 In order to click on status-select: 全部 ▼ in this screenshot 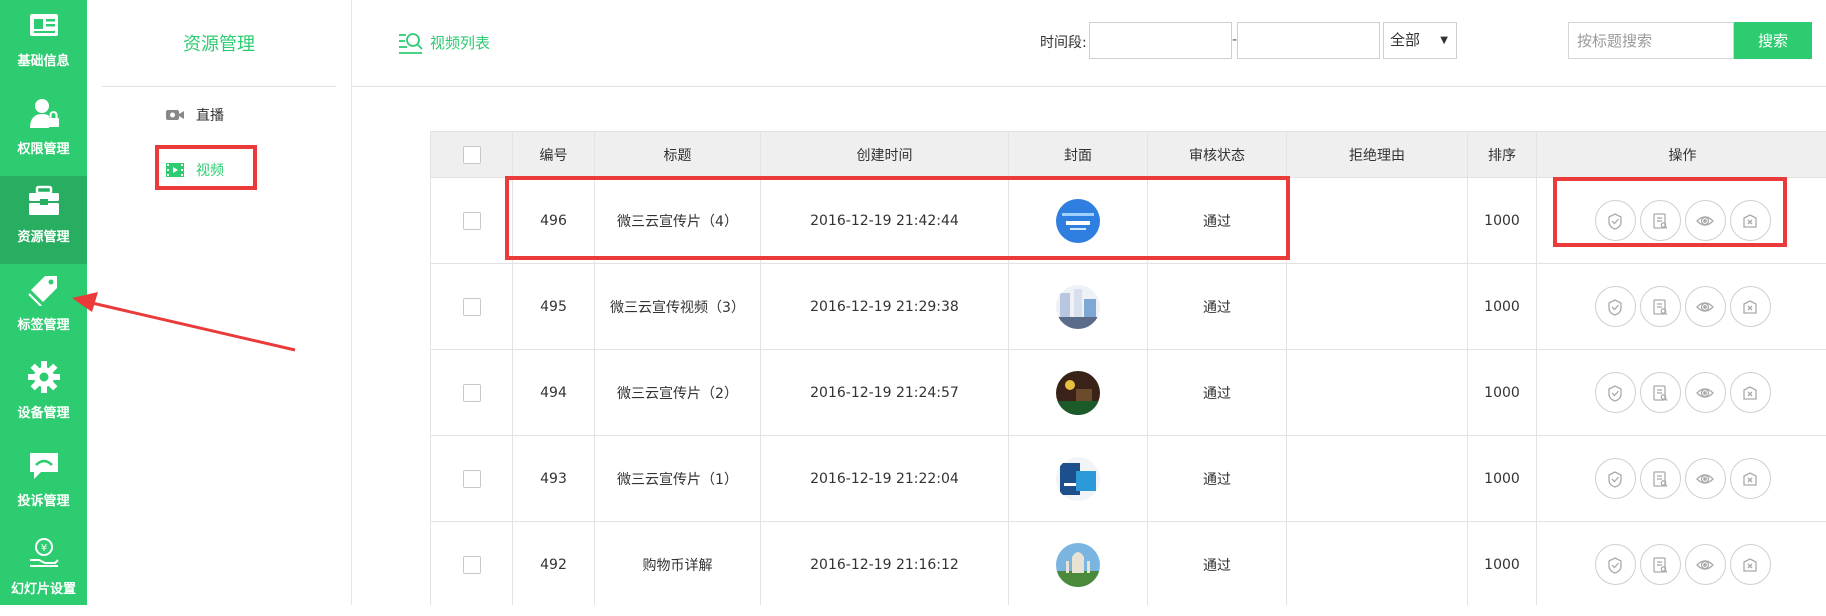, I will do `click(1420, 40)`.